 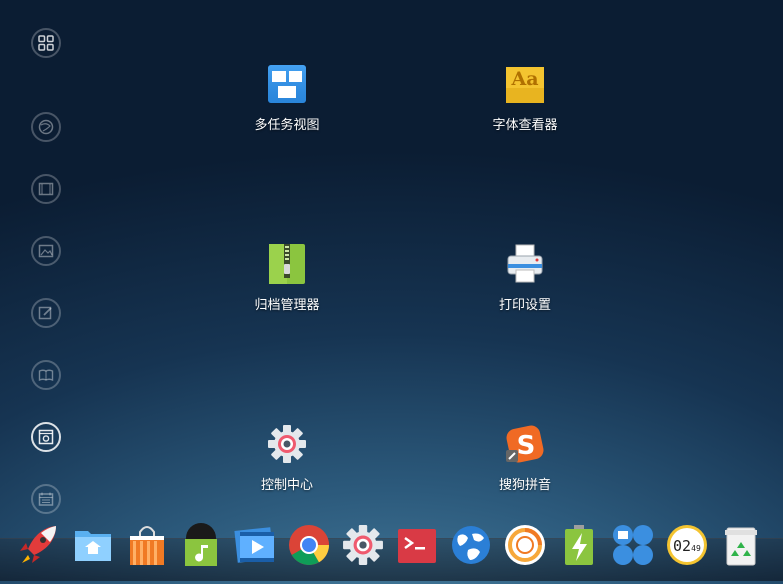 I want to click on launcher-icon, so click(x=38, y=545).